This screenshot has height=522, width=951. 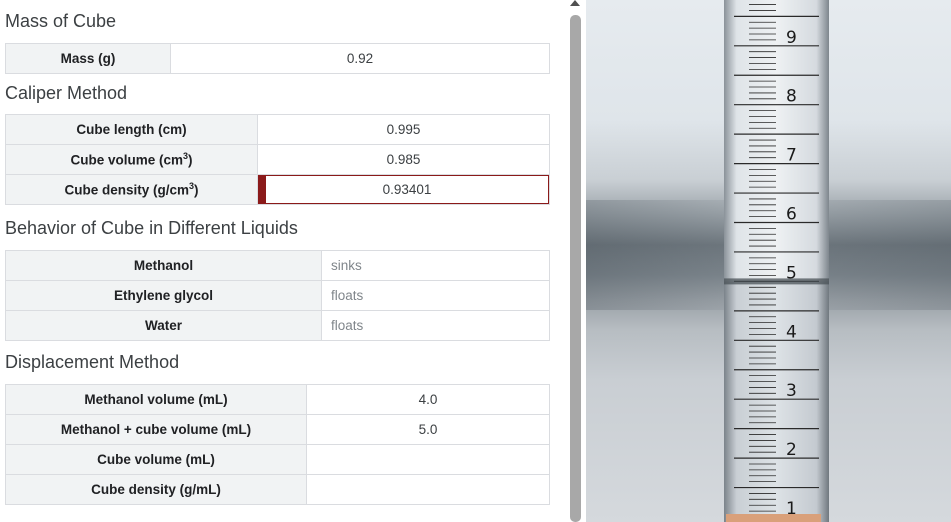 What do you see at coordinates (403, 129) in the screenshot?
I see `cube-length-value: 0.995` at bounding box center [403, 129].